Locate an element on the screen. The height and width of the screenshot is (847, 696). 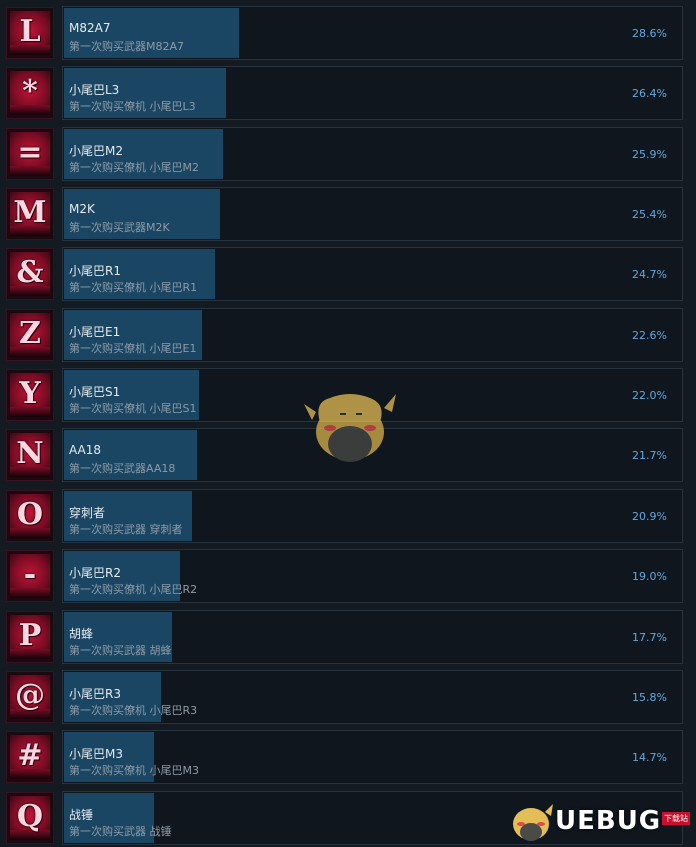
achievement-name: 小尾巴L3 is located at coordinates (94, 90).